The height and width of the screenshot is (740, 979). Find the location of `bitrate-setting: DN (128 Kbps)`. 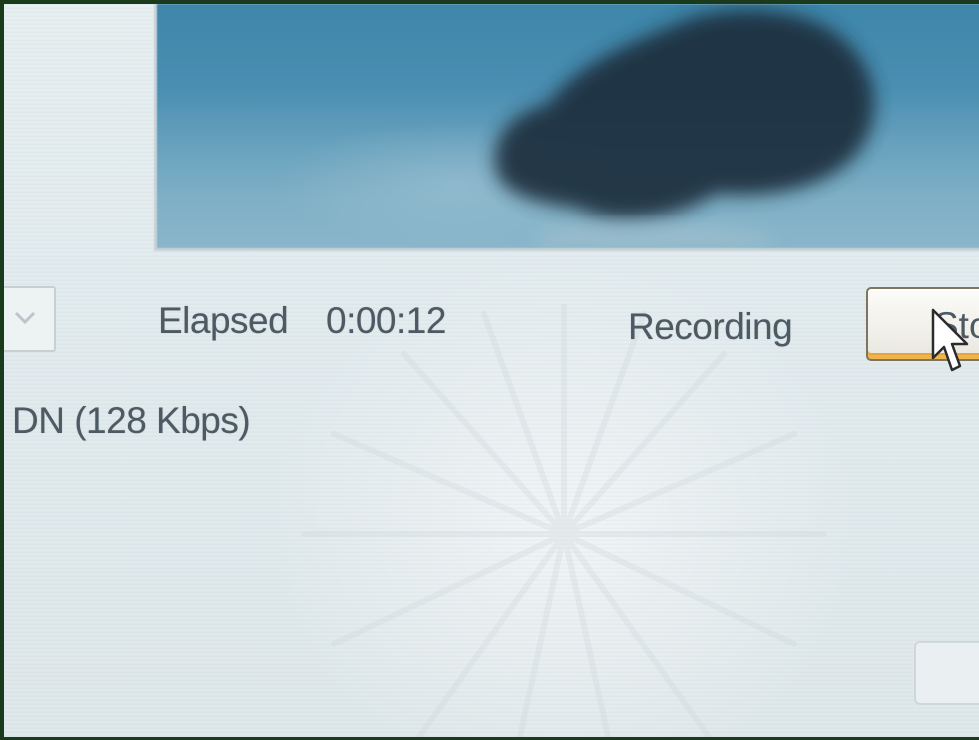

bitrate-setting: DN (128 Kbps) is located at coordinates (131, 420).